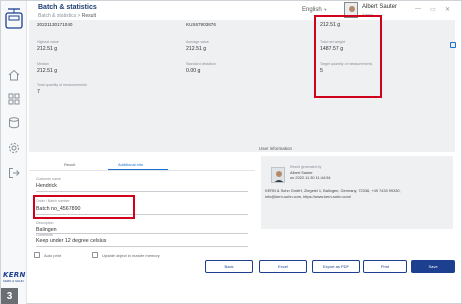 This screenshot has width=462, height=304. Describe the element at coordinates (37, 255) in the screenshot. I see `auto-print-checkbox` at that location.